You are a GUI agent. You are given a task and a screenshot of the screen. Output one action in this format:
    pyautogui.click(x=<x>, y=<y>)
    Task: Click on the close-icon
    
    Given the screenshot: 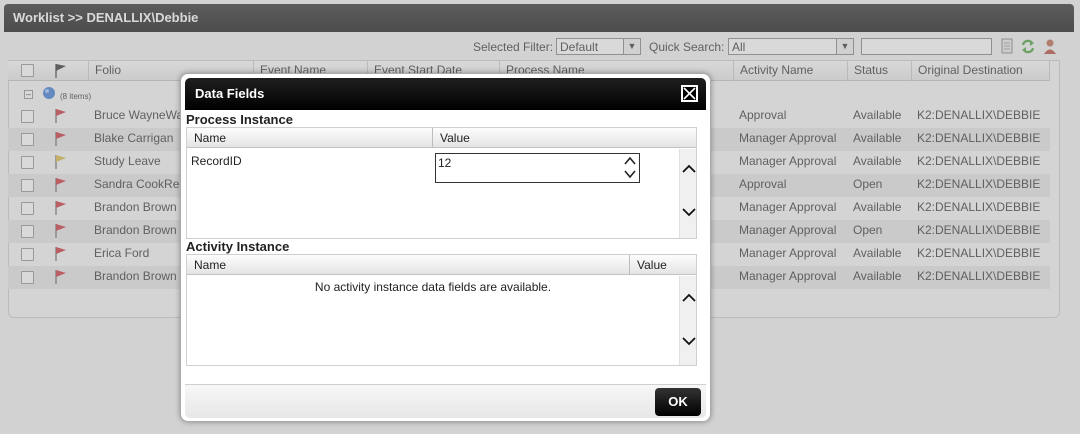 What is the action you would take?
    pyautogui.click(x=689, y=93)
    